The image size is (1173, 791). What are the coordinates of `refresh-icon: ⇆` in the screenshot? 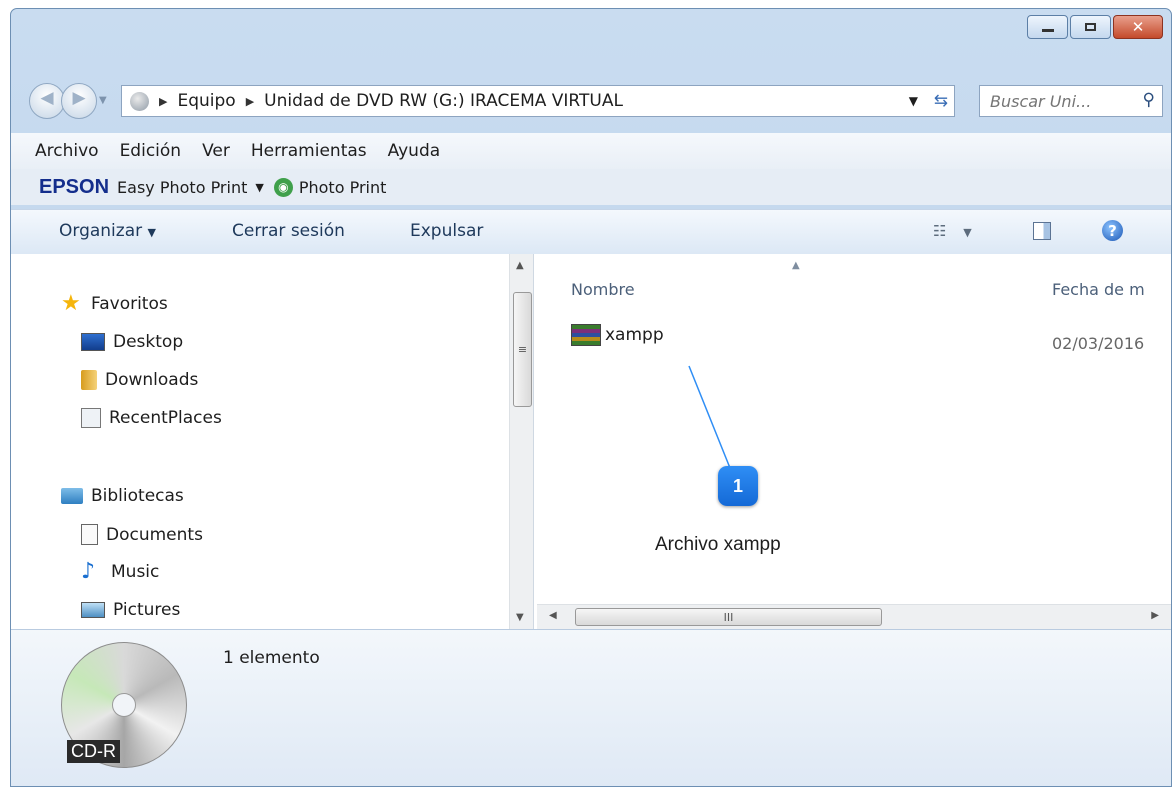 It's located at (941, 101).